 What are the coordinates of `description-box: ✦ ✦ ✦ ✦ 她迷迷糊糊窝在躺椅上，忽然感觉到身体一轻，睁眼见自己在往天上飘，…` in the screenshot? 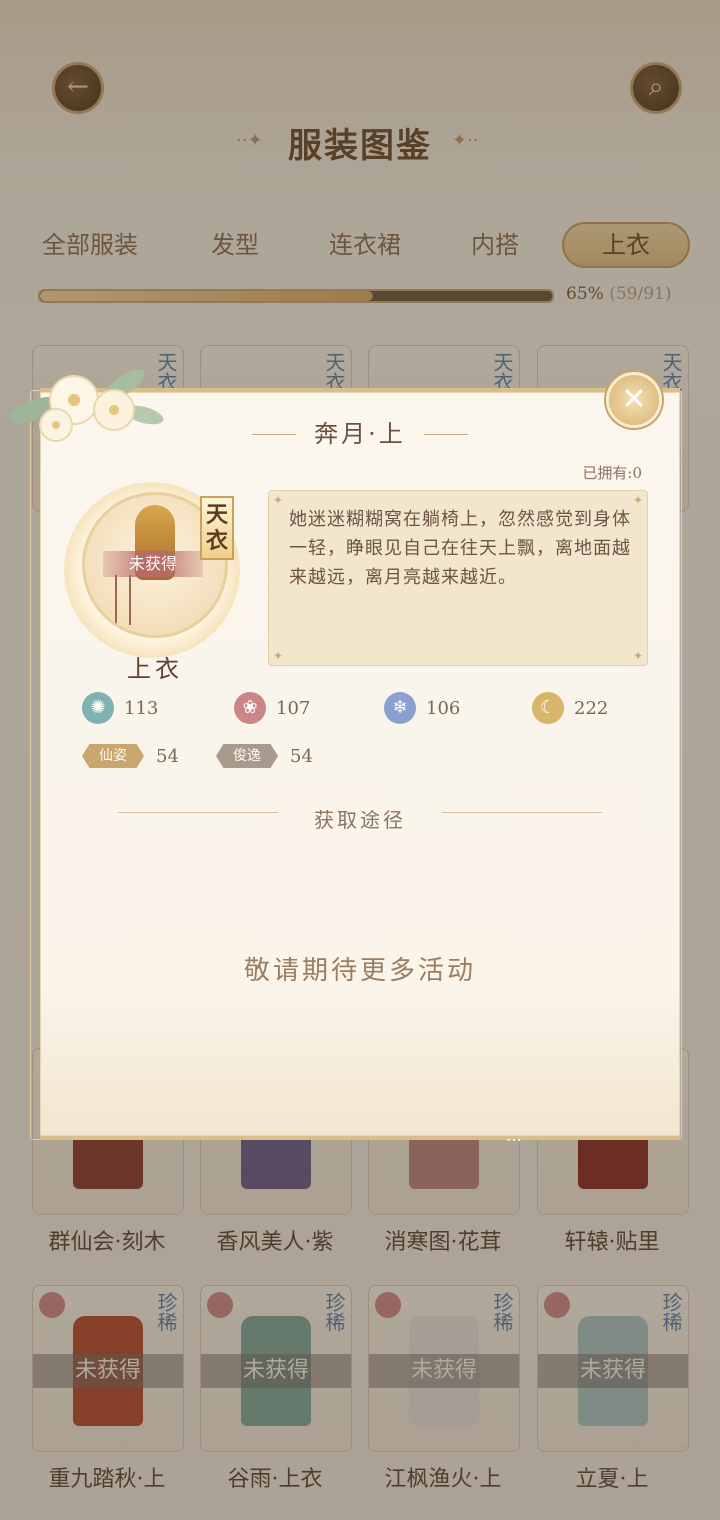 It's located at (458, 578).